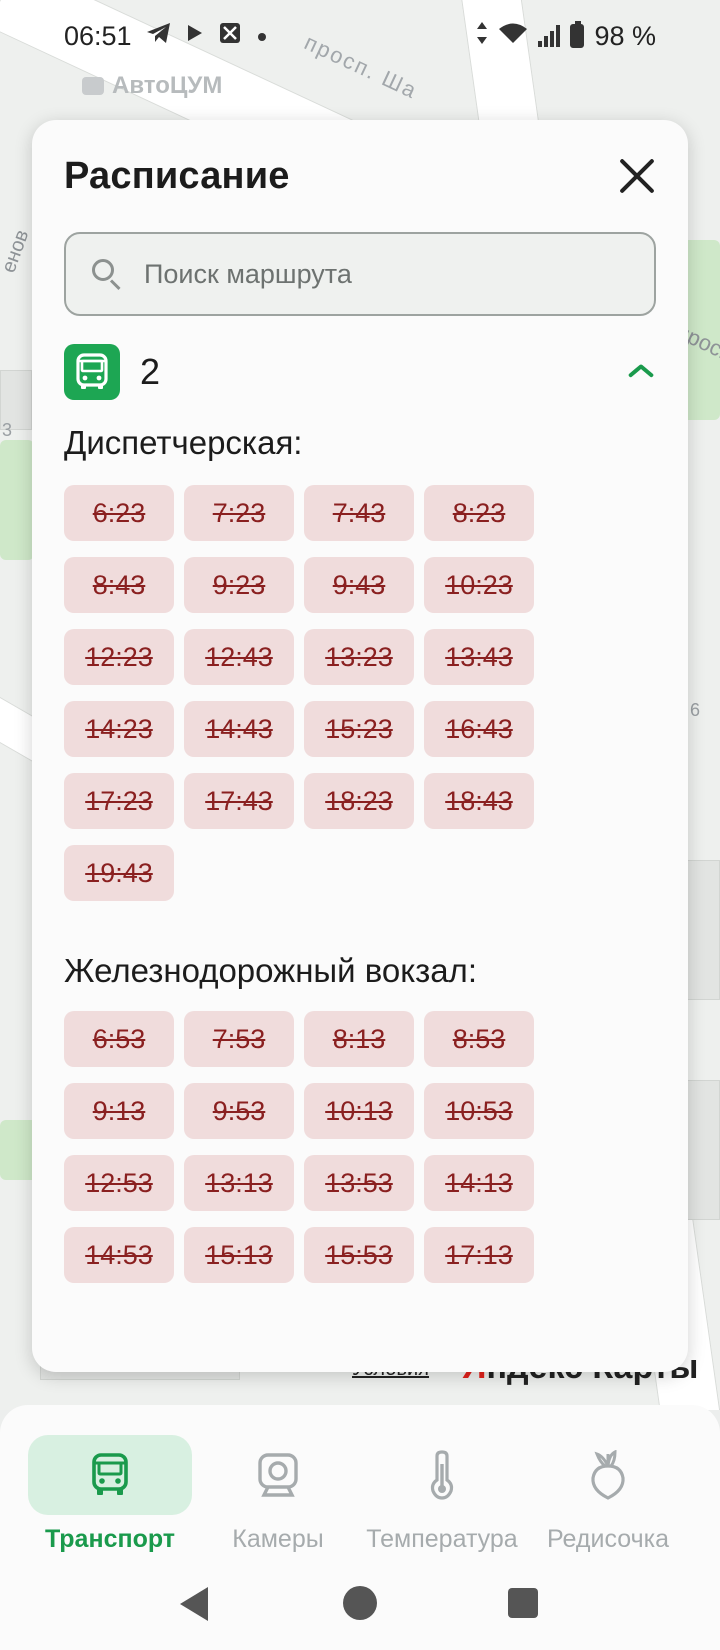 This screenshot has width=720, height=1650. What do you see at coordinates (107, 274) in the screenshot?
I see `search-icon` at bounding box center [107, 274].